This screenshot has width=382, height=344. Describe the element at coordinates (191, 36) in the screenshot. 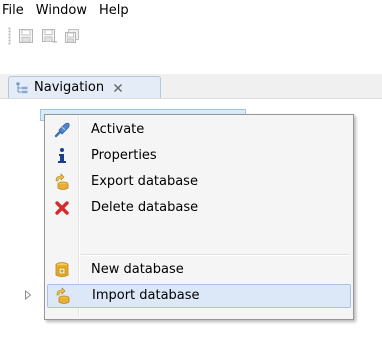

I see `toolbar` at that location.